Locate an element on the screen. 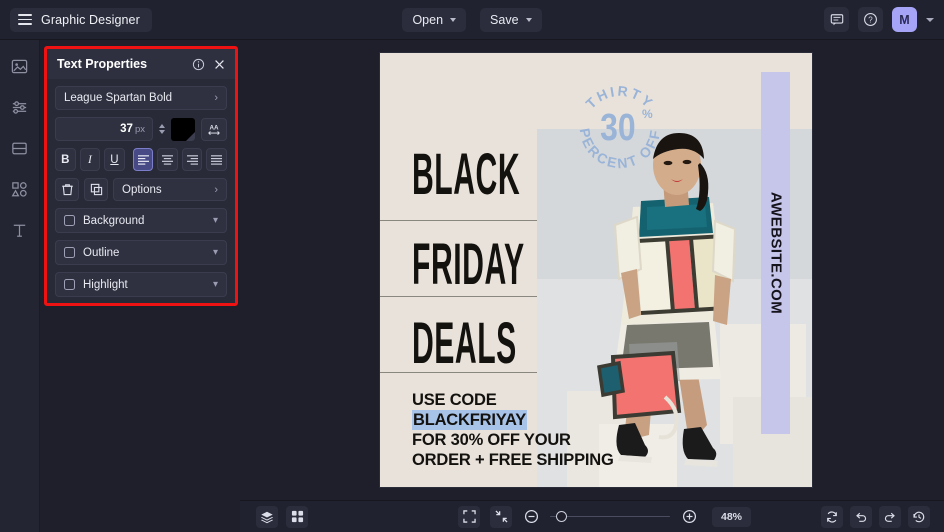 The width and height of the screenshot is (944, 532). history-button is located at coordinates (919, 516).